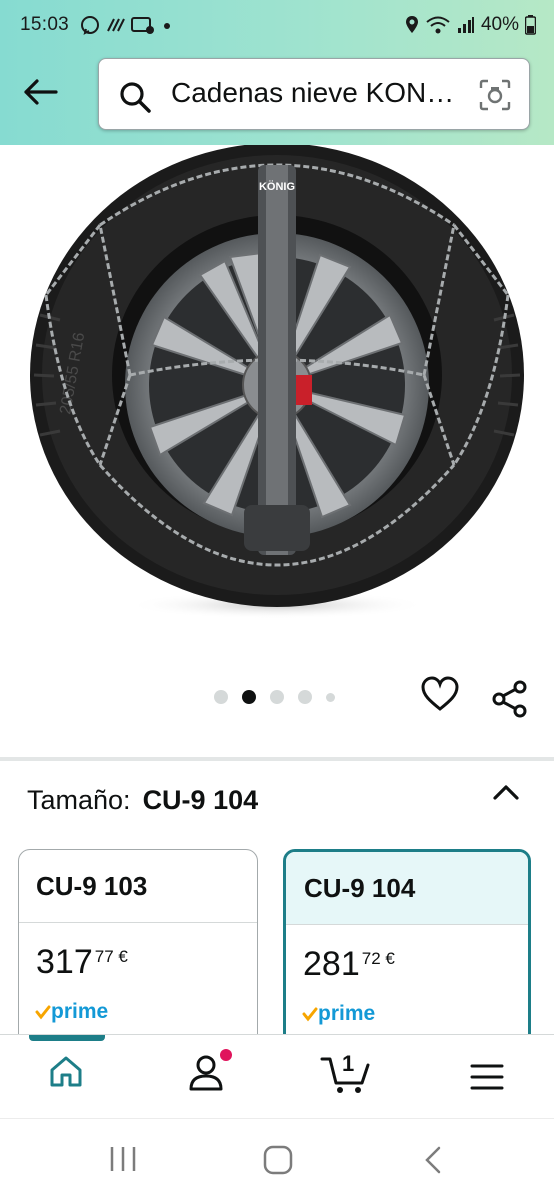  What do you see at coordinates (407, 888) in the screenshot?
I see `size-option-name: CU-9 104` at bounding box center [407, 888].